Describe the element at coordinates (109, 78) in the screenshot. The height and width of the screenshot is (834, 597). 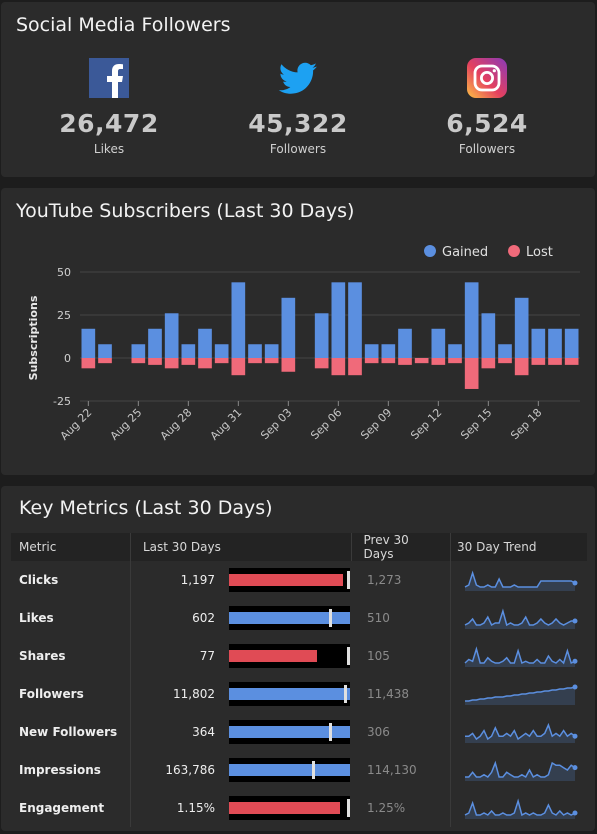
I see `facebook-icon` at that location.